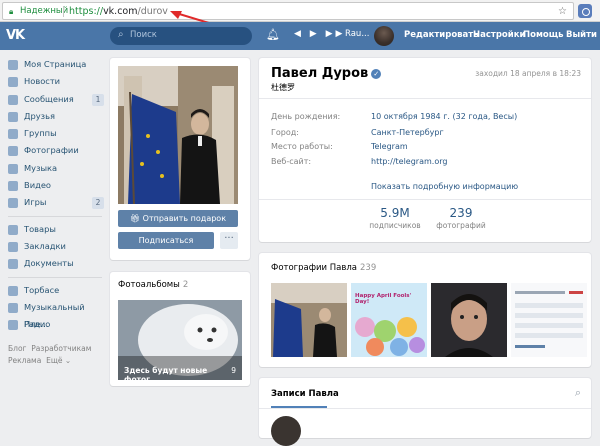 Image resolution: width=600 pixels, height=446 pixels. I want to click on posts-tab: Записи Павла, so click(305, 394).